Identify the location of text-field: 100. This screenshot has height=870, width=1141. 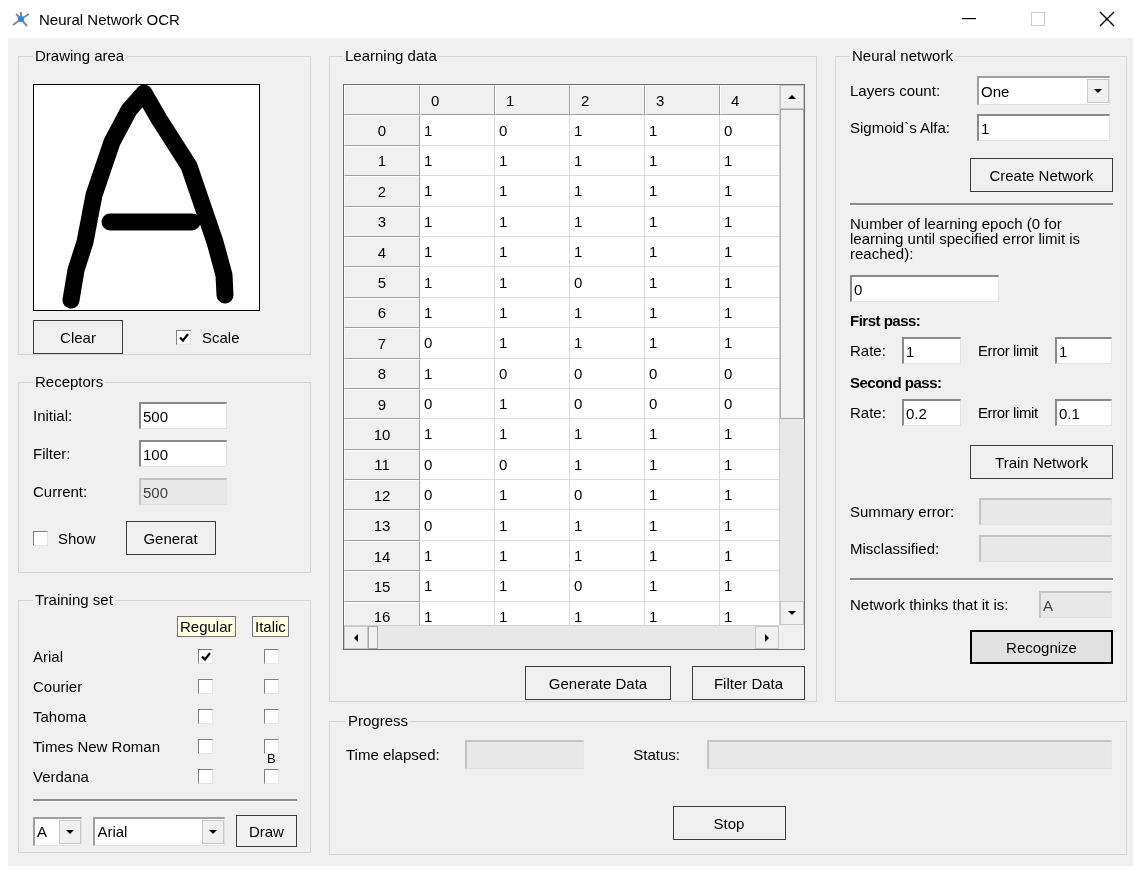
(183, 453).